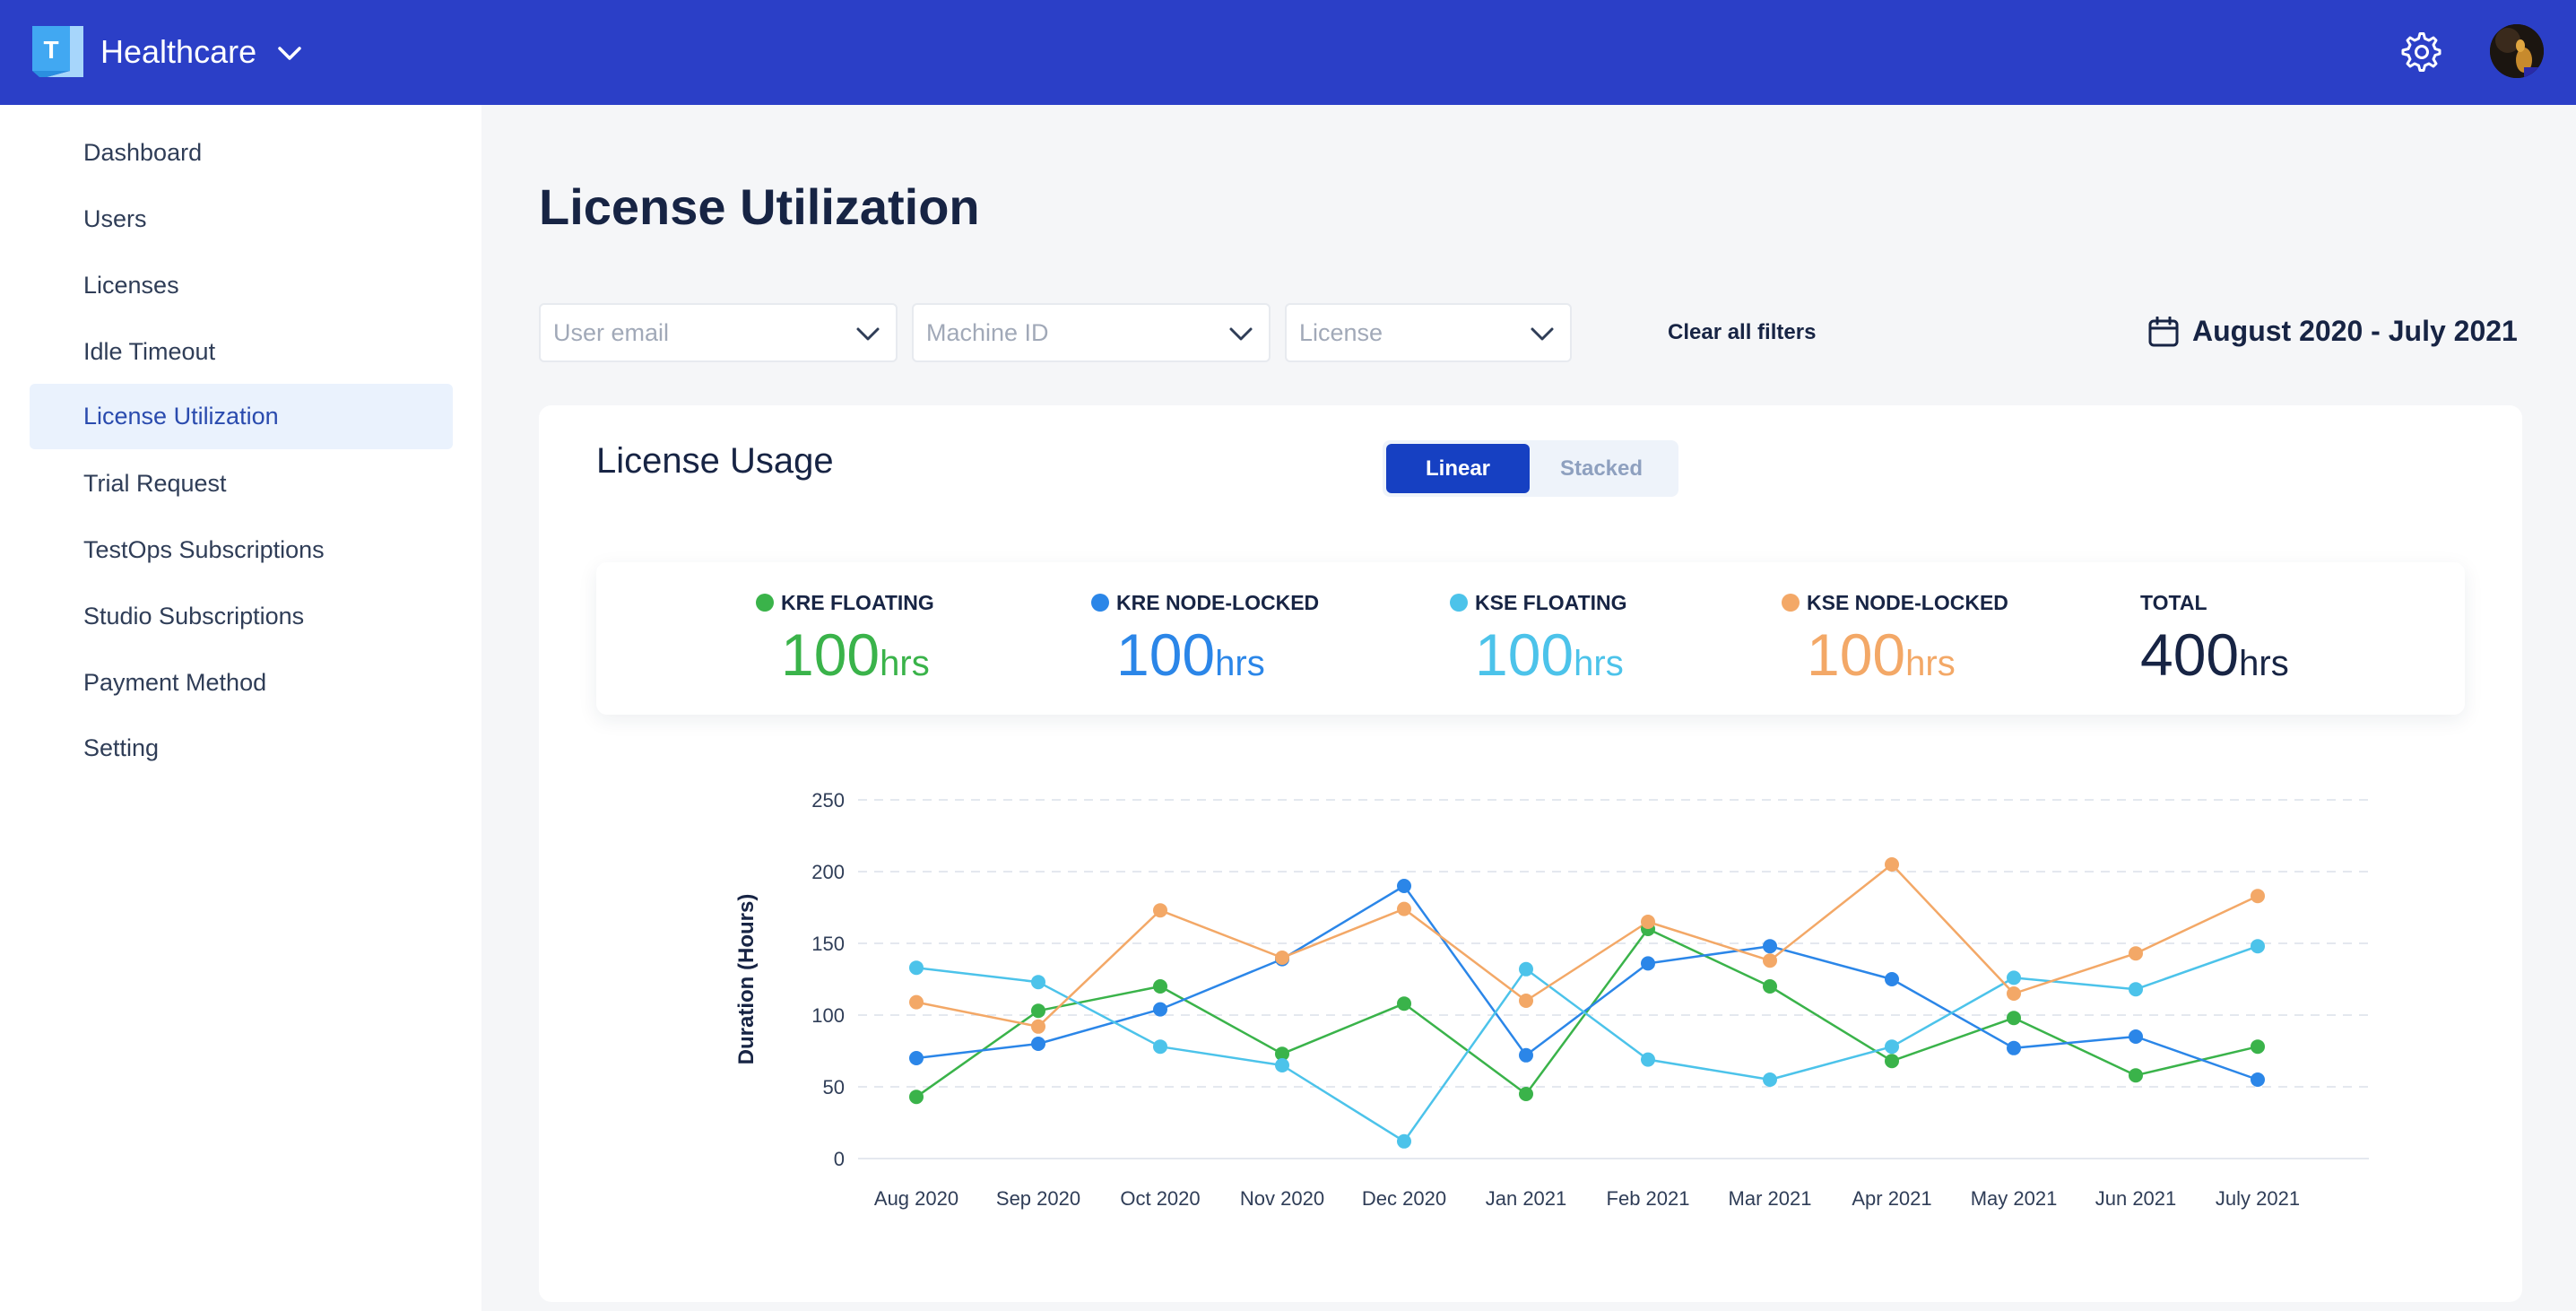  I want to click on stat-label: KRE NODE-LOCKED, so click(1218, 602).